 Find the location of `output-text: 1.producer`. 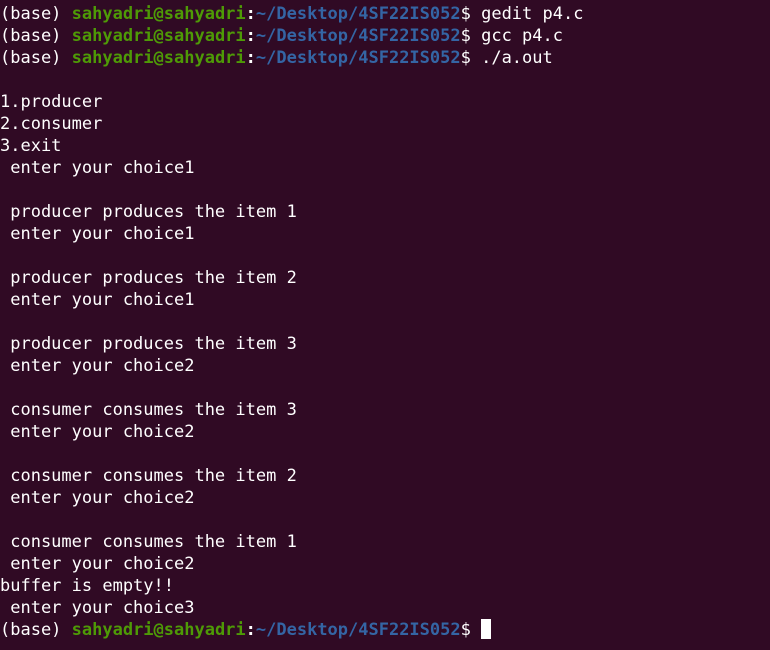

output-text: 1.producer is located at coordinates (51, 102).